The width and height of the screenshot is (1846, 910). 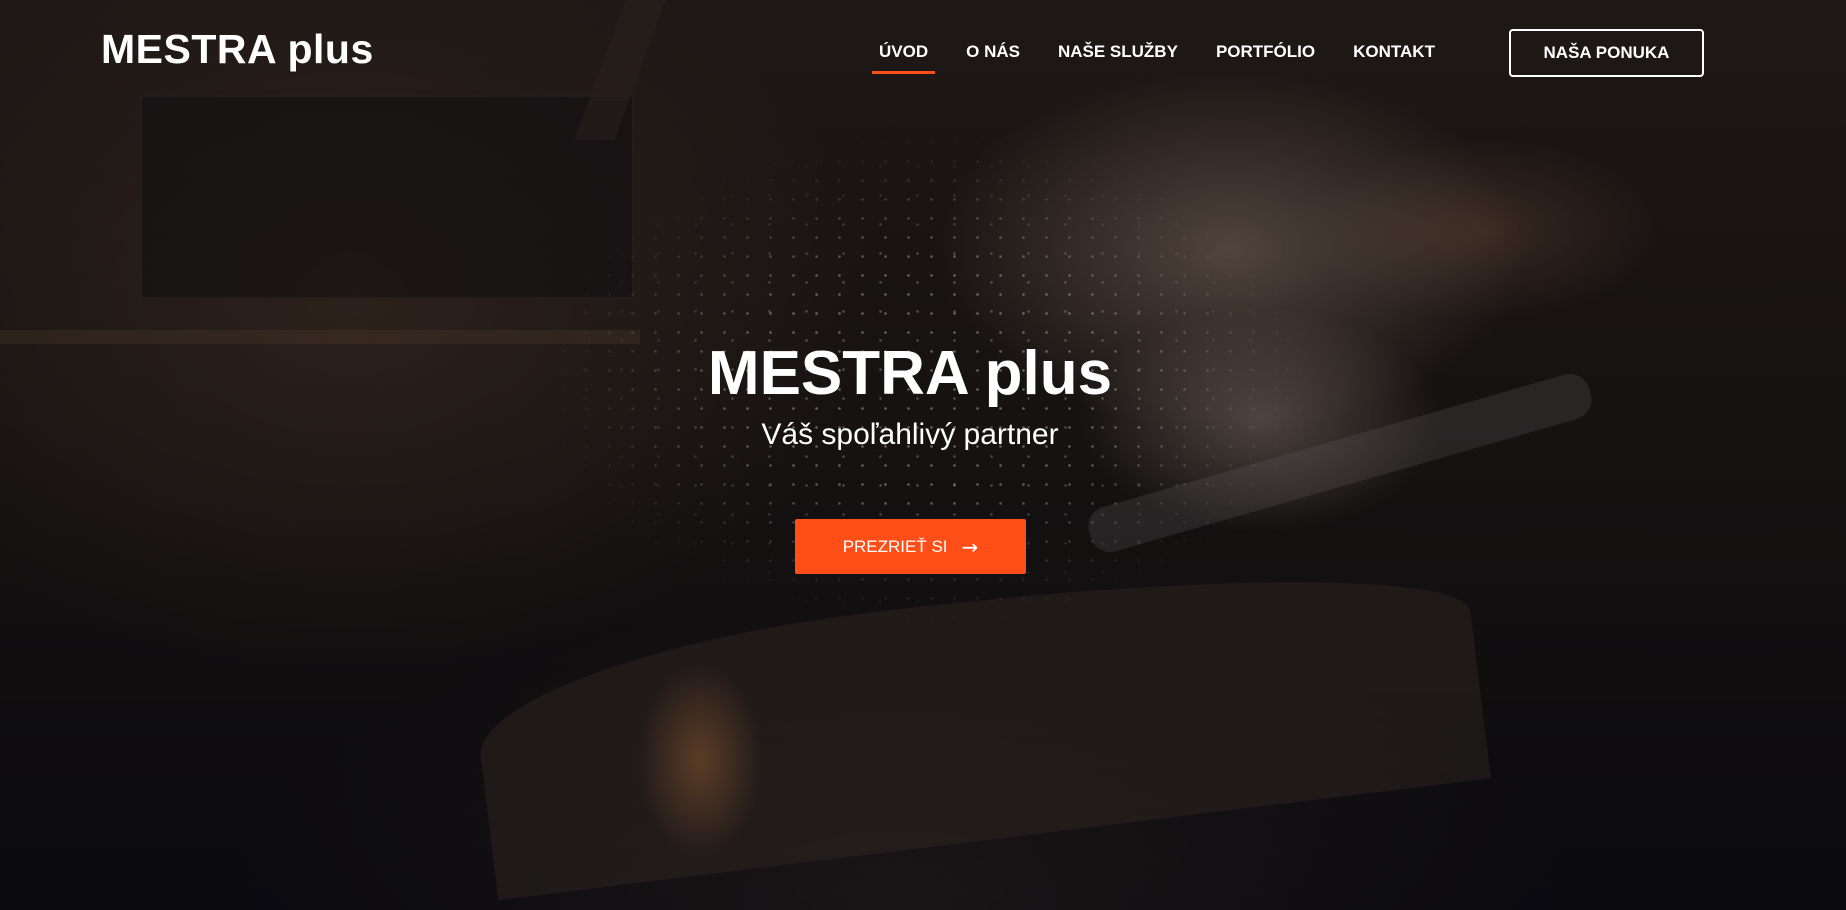 I want to click on hero-title: MESTRA plus, so click(x=910, y=373).